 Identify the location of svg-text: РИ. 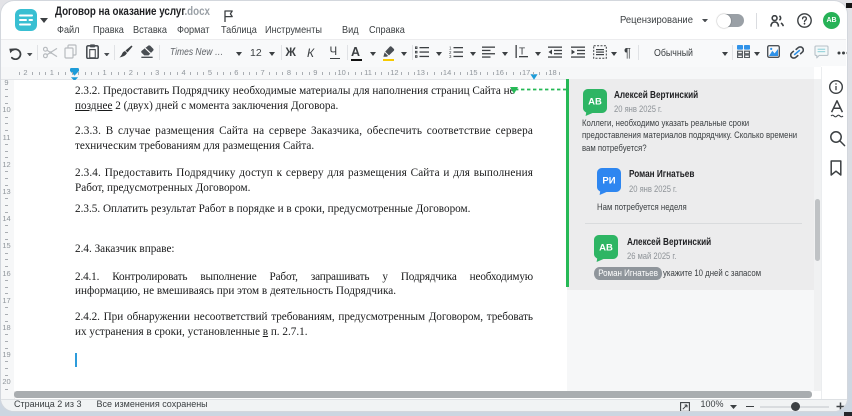
(608, 181).